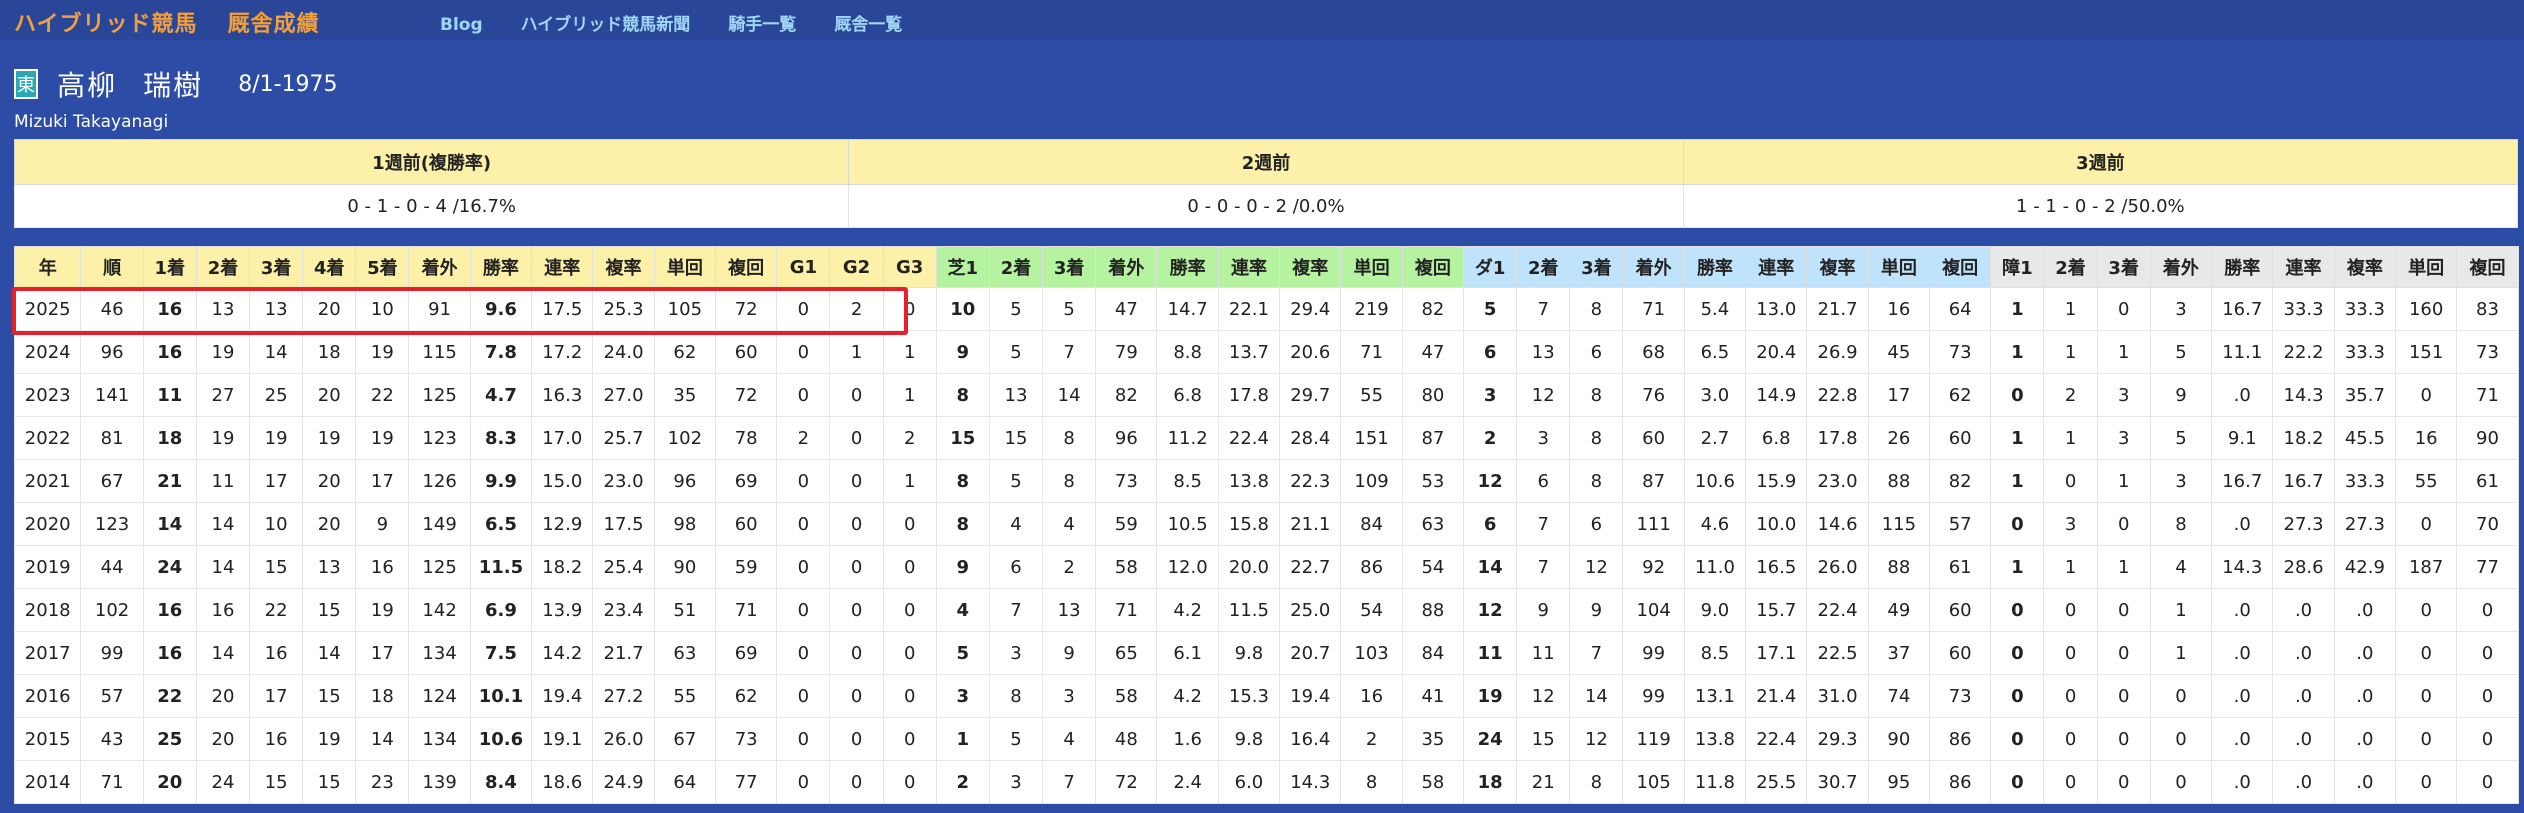 This screenshot has height=813, width=2524. I want to click on stat-cell: 9.1, so click(2242, 438).